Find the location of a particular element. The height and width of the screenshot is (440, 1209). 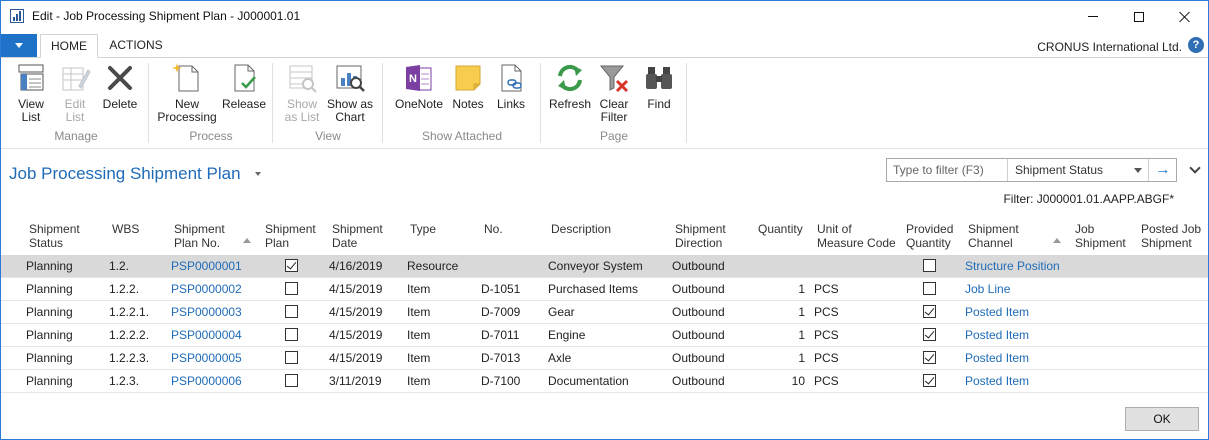

cell-status: Planning is located at coordinates (49, 381).